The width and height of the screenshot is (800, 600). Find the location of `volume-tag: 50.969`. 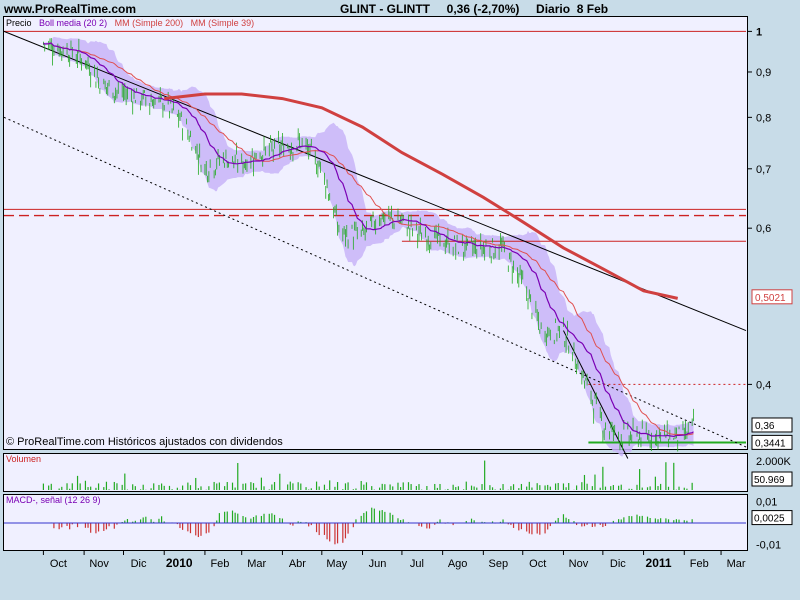

volume-tag: 50.969 is located at coordinates (772, 479).